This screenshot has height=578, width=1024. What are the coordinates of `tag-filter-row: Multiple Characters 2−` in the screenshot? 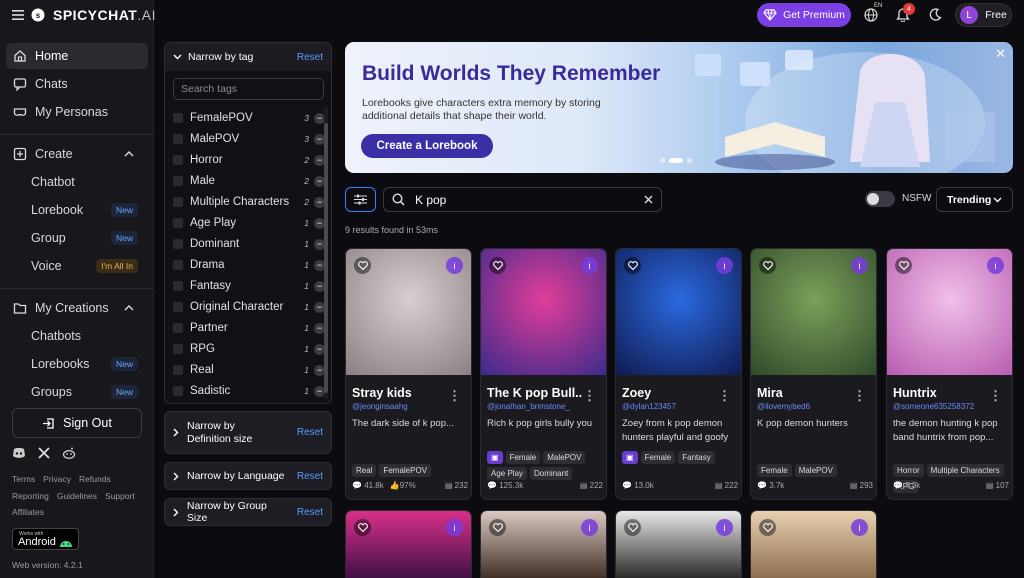 It's located at (249, 202).